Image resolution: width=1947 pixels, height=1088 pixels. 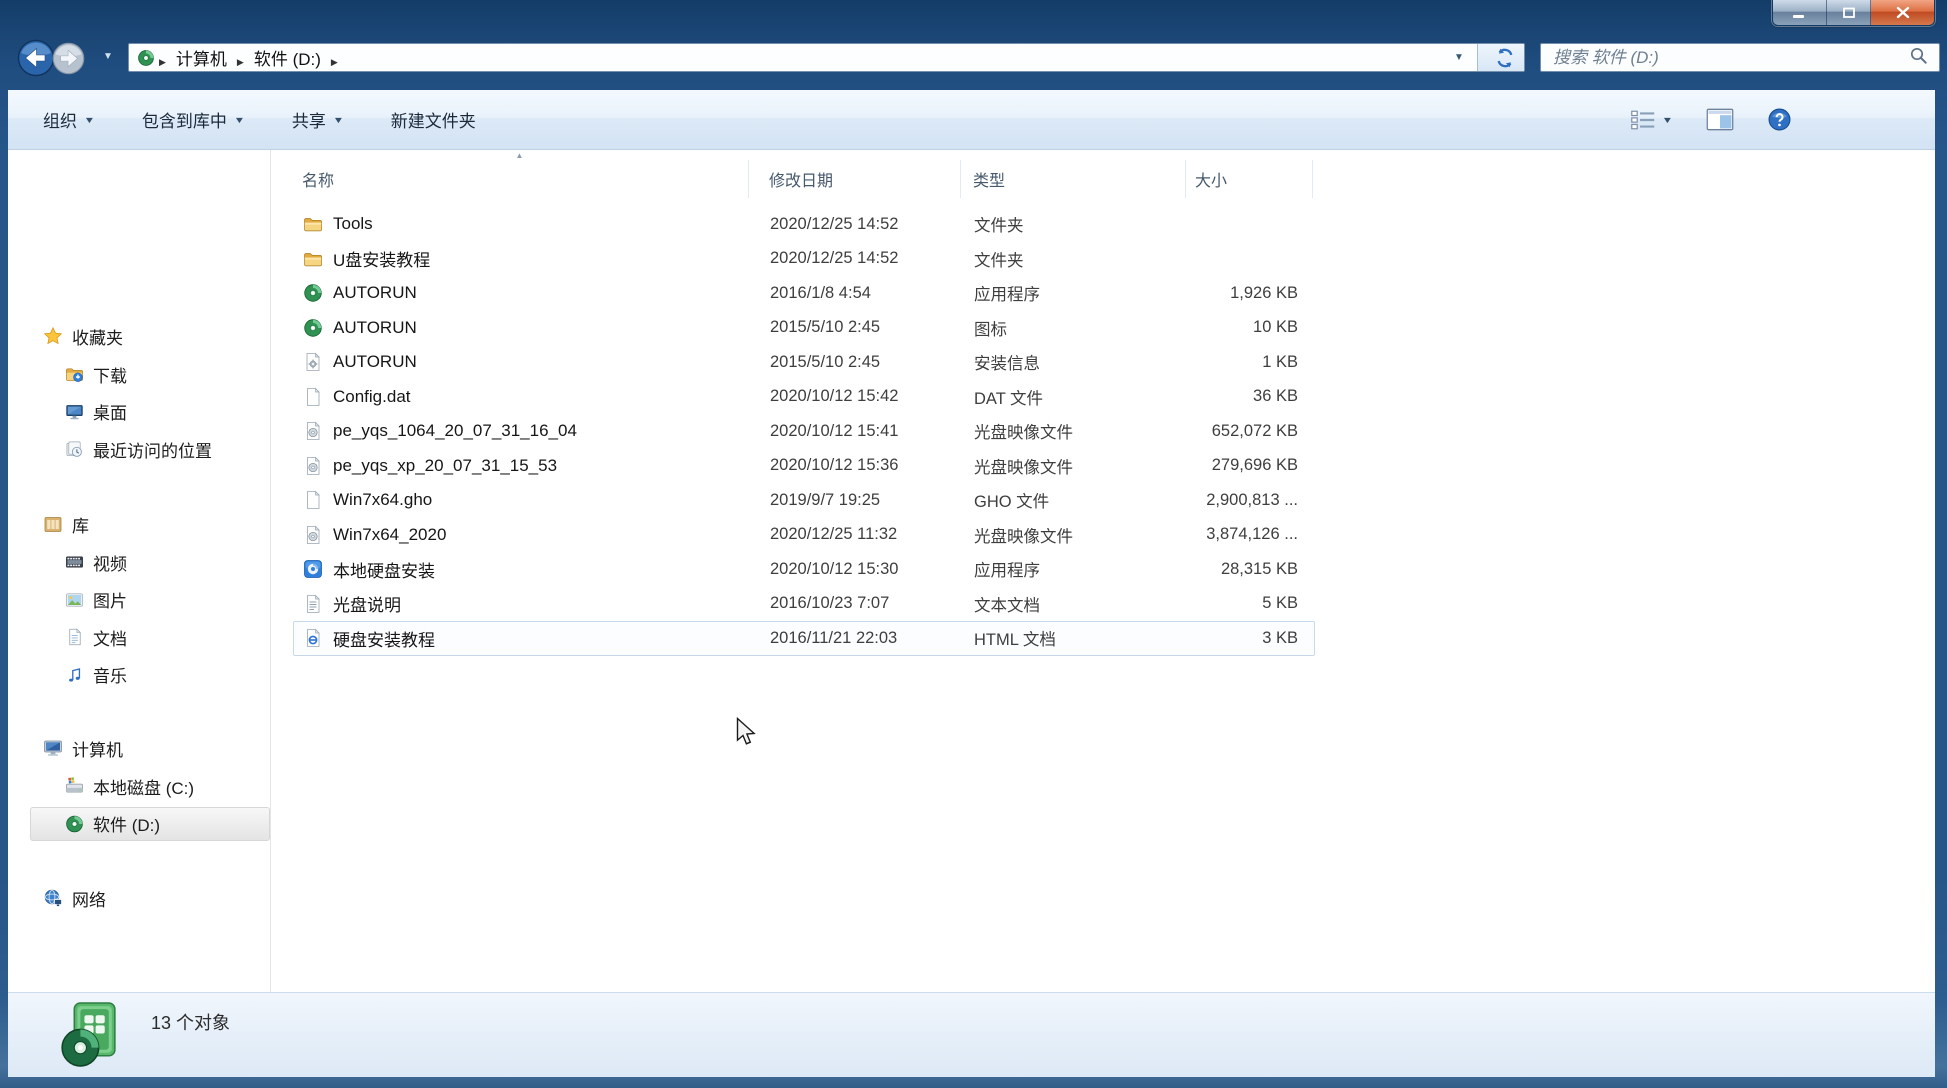 I want to click on forward-arrow-icon, so click(x=68, y=58).